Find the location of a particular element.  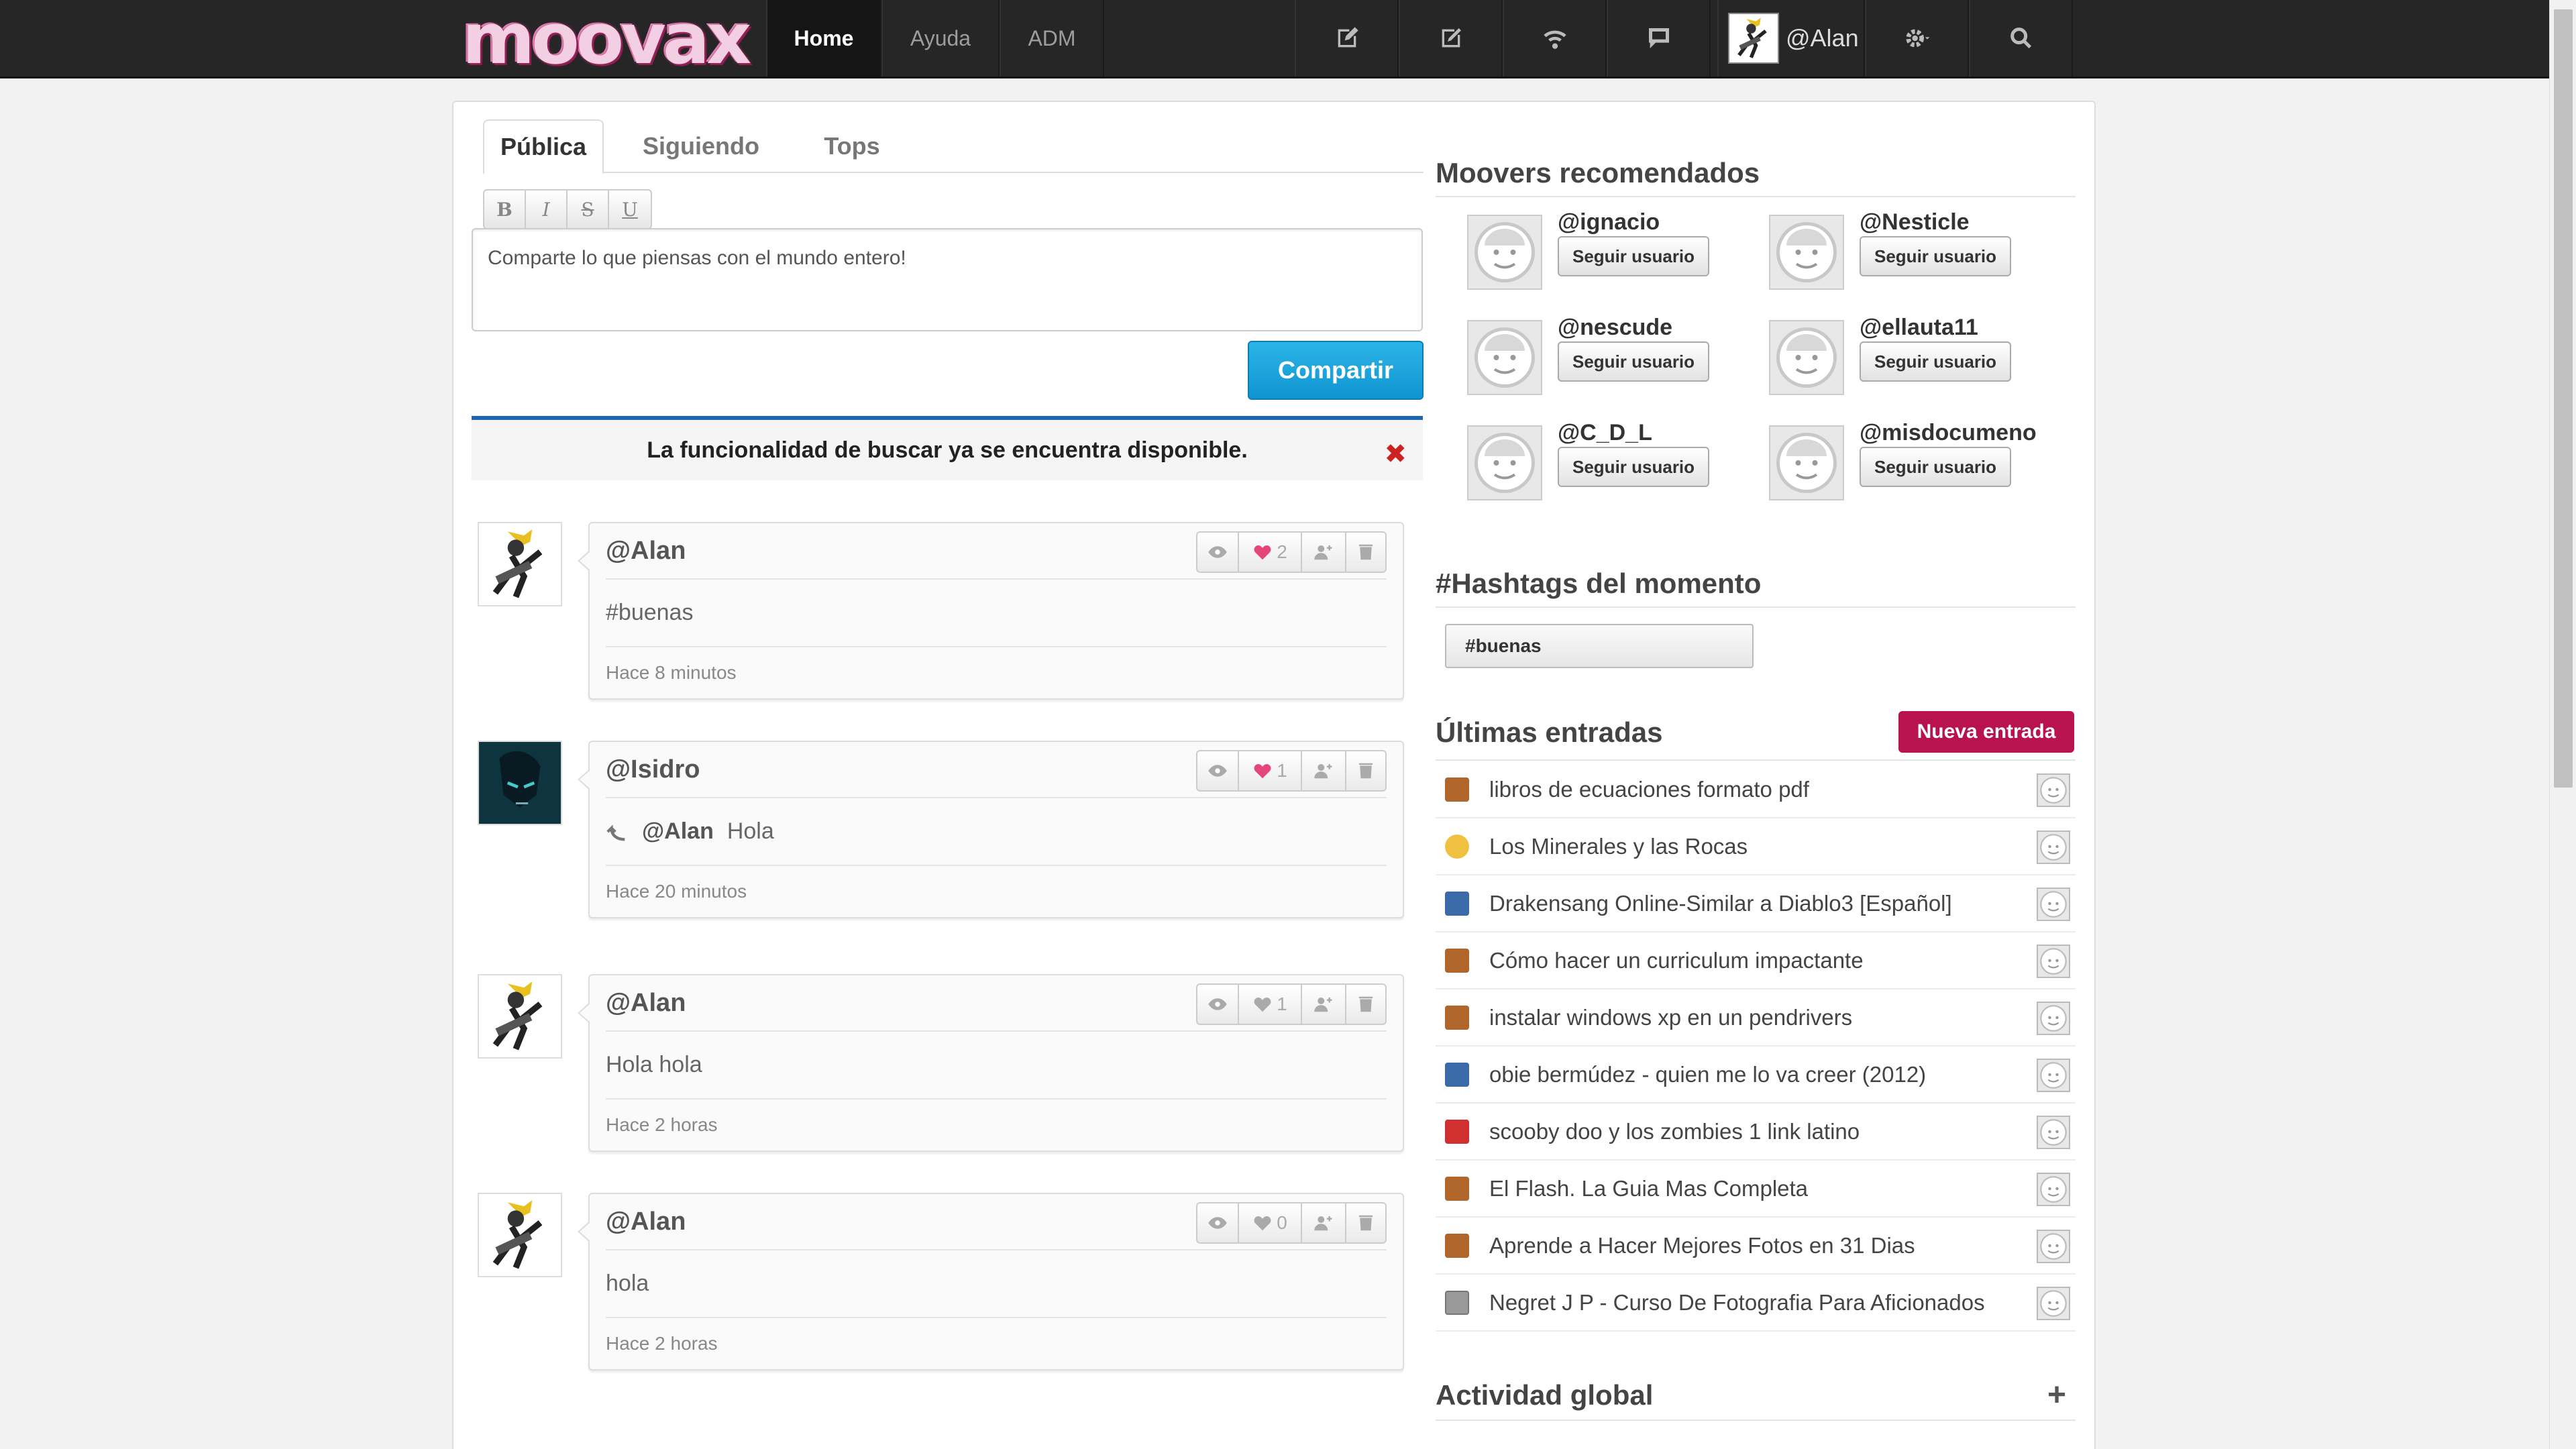

like-button: 0 is located at coordinates (1270, 1222).